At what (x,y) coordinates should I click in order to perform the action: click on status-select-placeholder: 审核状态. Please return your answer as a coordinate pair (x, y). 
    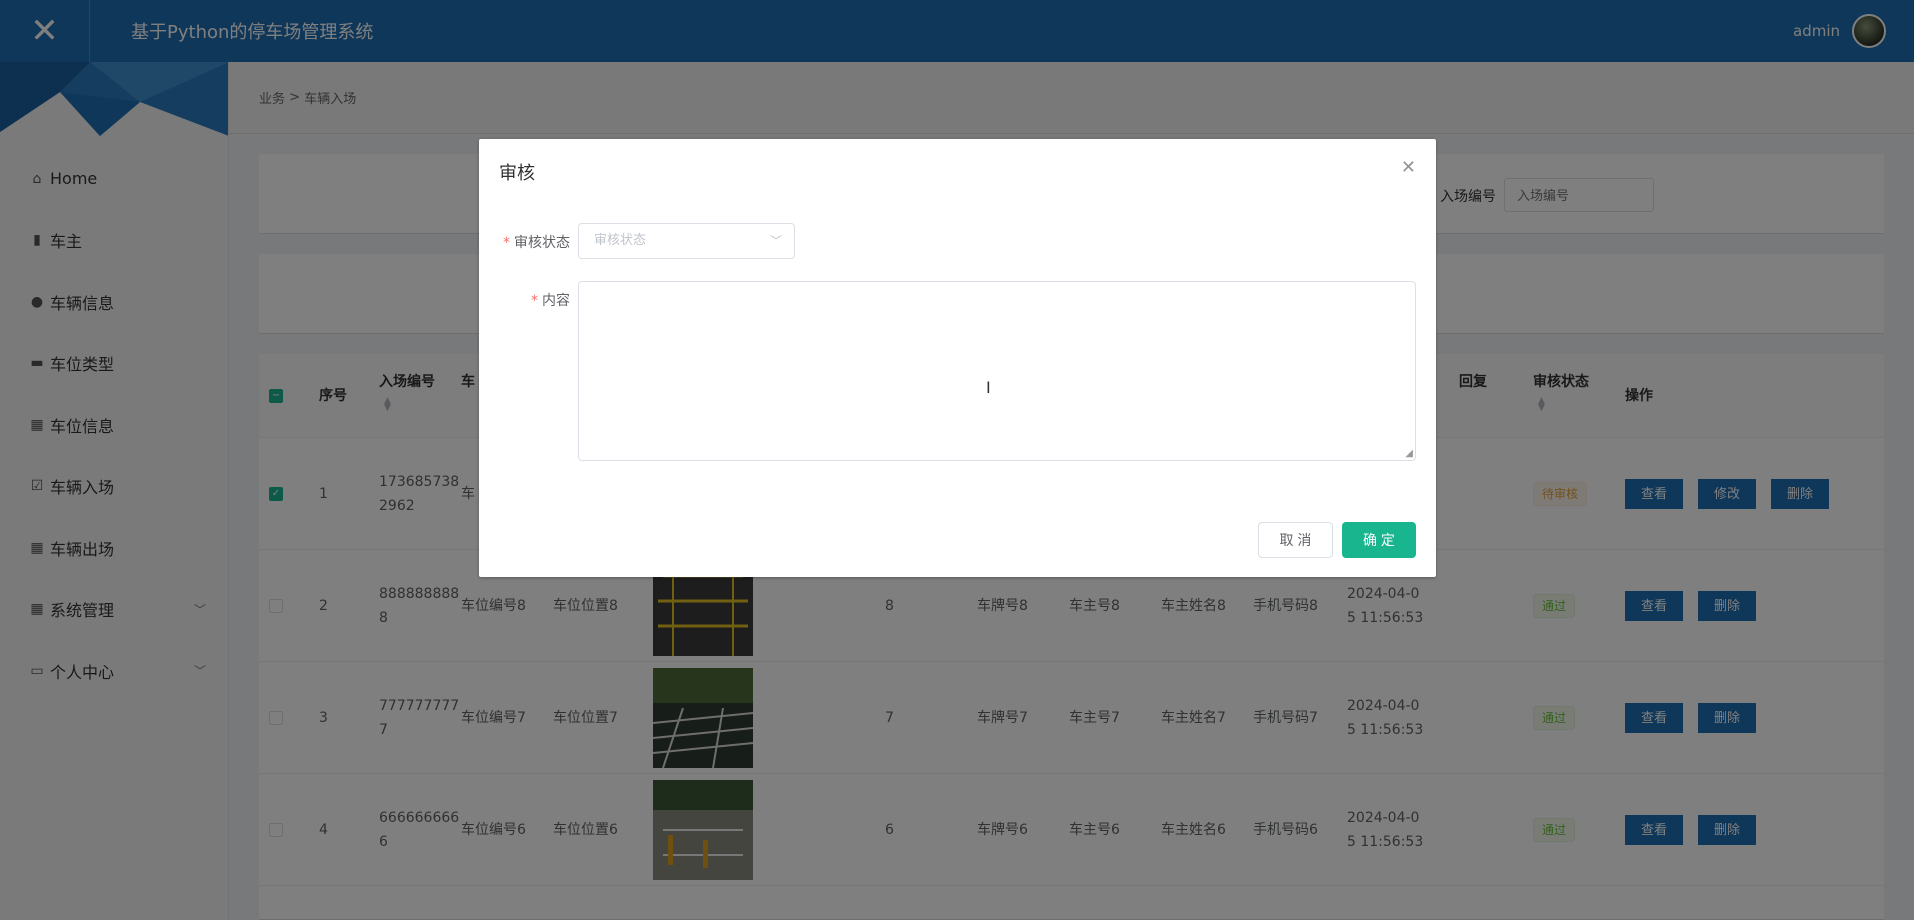
    Looking at the image, I should click on (620, 240).